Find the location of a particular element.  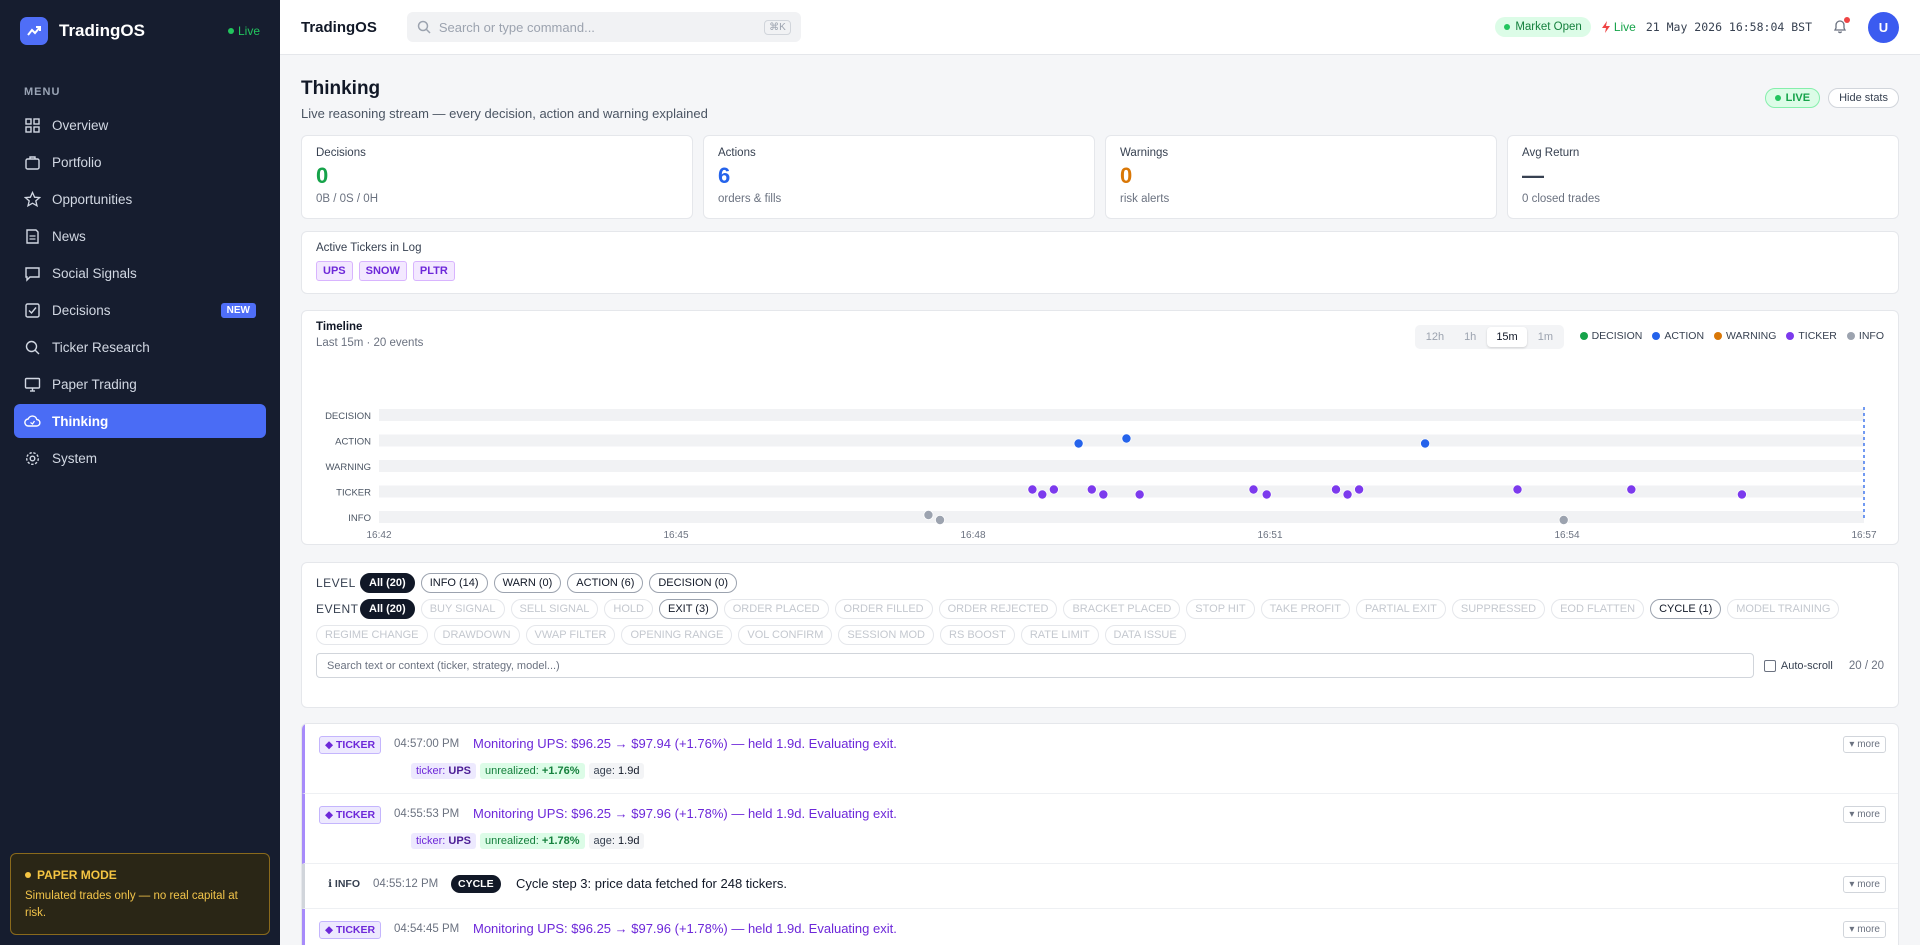

header-actions: LIVE Hide stats is located at coordinates (1831, 98).